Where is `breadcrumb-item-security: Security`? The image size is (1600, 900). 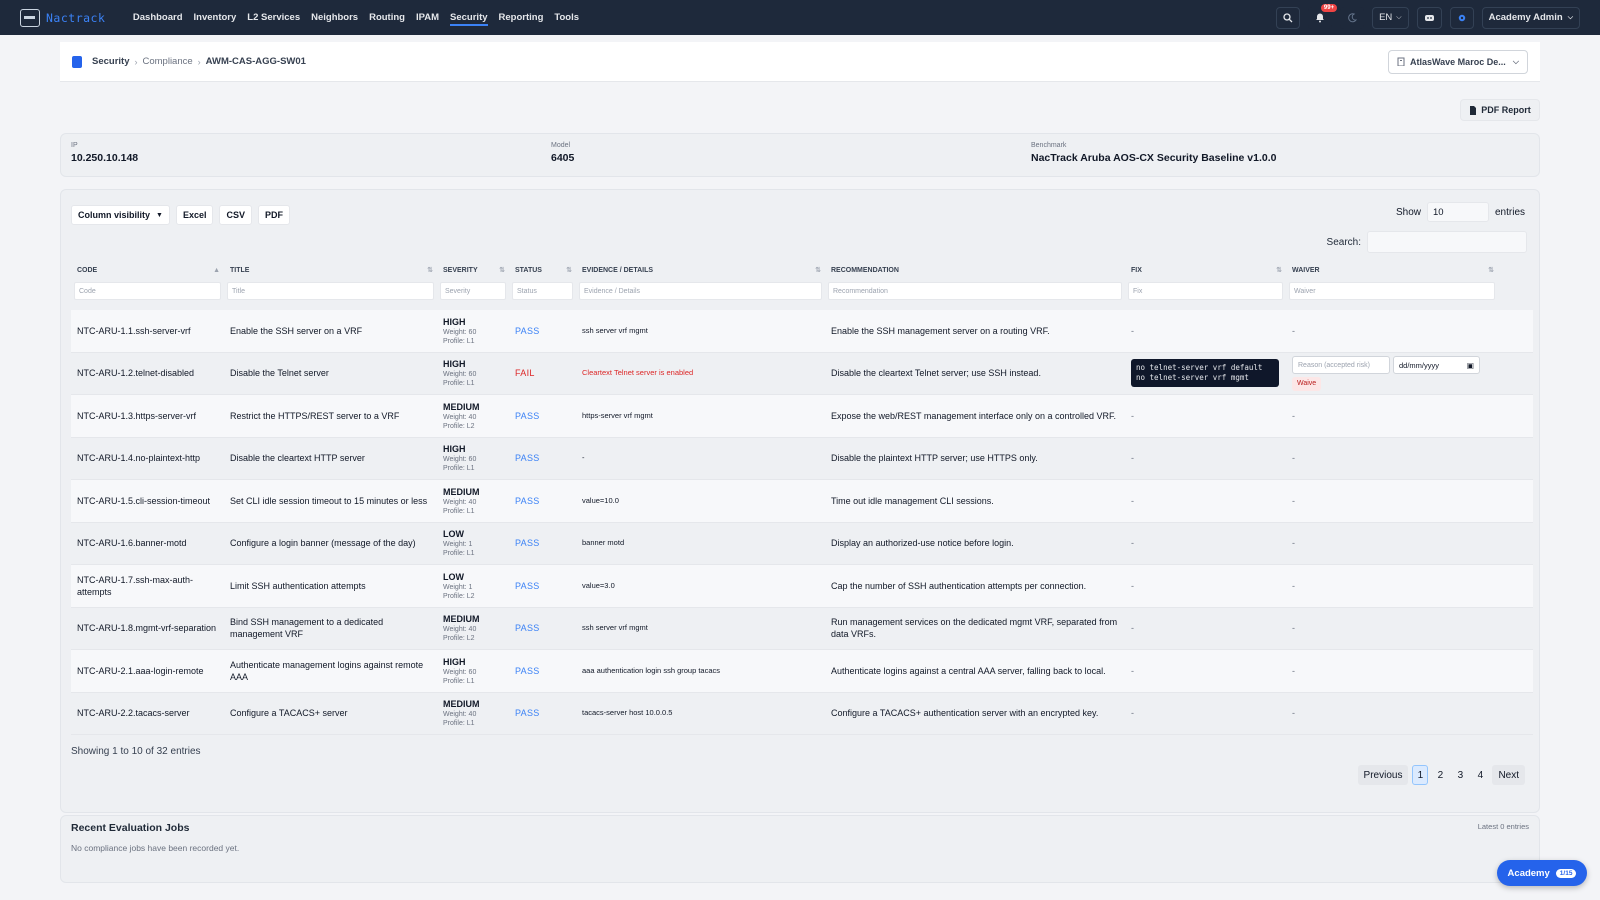
breadcrumb-item-security: Security is located at coordinates (111, 61).